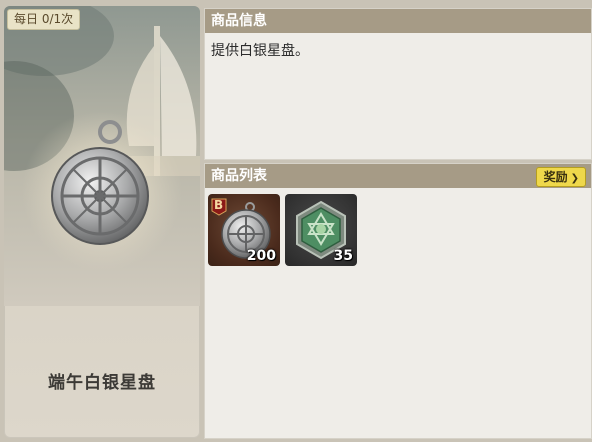 This screenshot has height=442, width=592. Describe the element at coordinates (244, 230) in the screenshot. I see `product-item-slot: B 200` at that location.